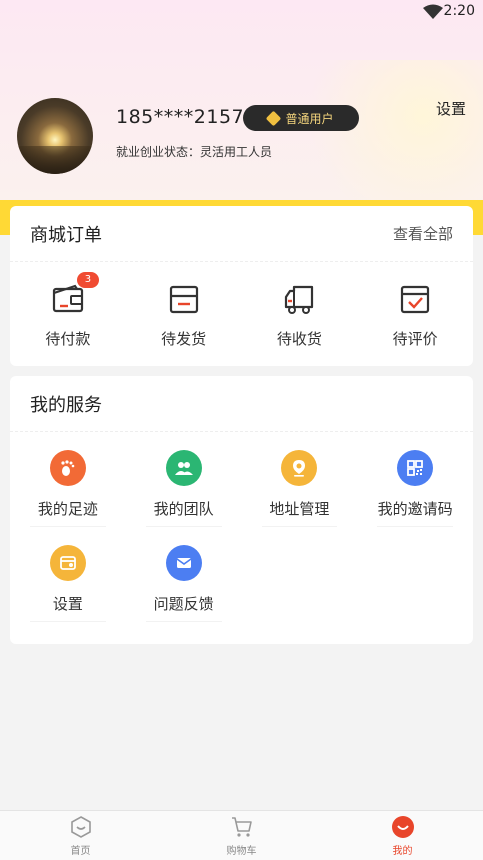 This screenshot has width=483, height=860. Describe the element at coordinates (67, 563) in the screenshot. I see `settings-icon` at that location.